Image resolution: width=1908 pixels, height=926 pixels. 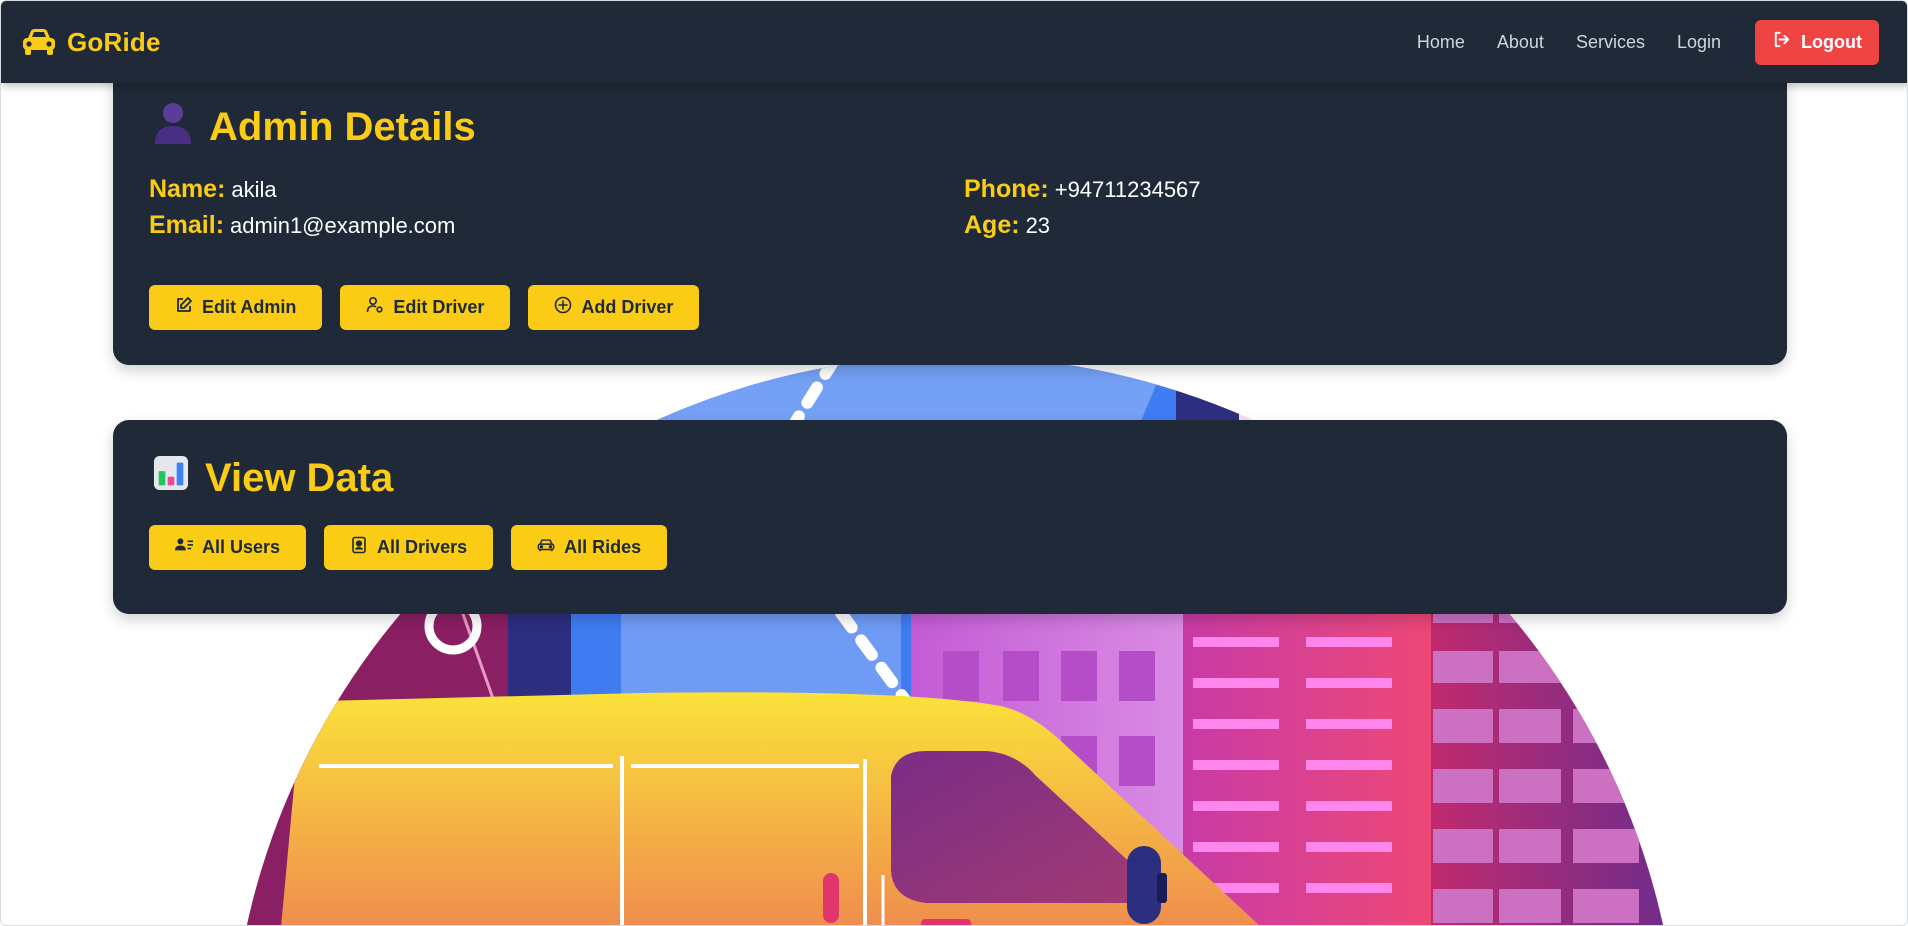 What do you see at coordinates (1127, 189) in the screenshot?
I see `field-value: +94711234567` at bounding box center [1127, 189].